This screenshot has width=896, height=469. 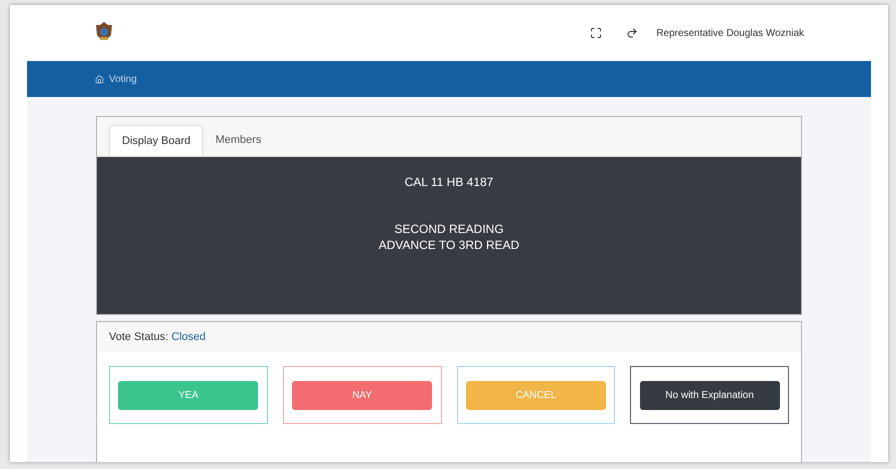 I want to click on tab: Members, so click(x=238, y=140).